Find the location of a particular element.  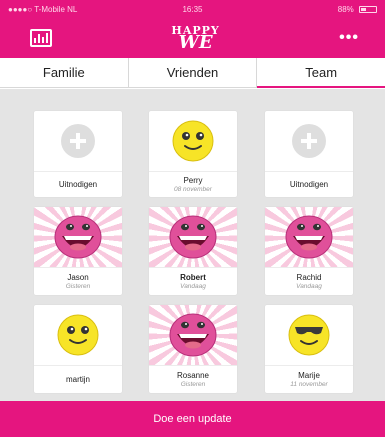

group-tabs: Familie Vrienden Team is located at coordinates (192, 73).